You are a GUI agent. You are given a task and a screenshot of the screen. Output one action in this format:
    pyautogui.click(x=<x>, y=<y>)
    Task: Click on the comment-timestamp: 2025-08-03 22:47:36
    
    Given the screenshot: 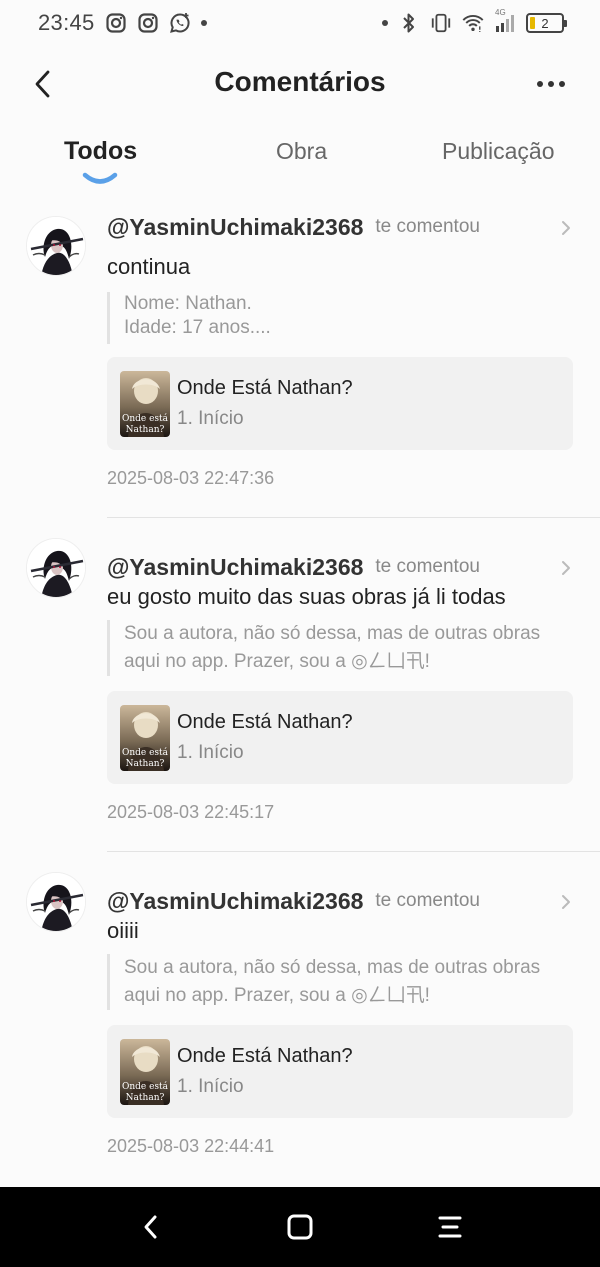 What is the action you would take?
    pyautogui.click(x=191, y=478)
    